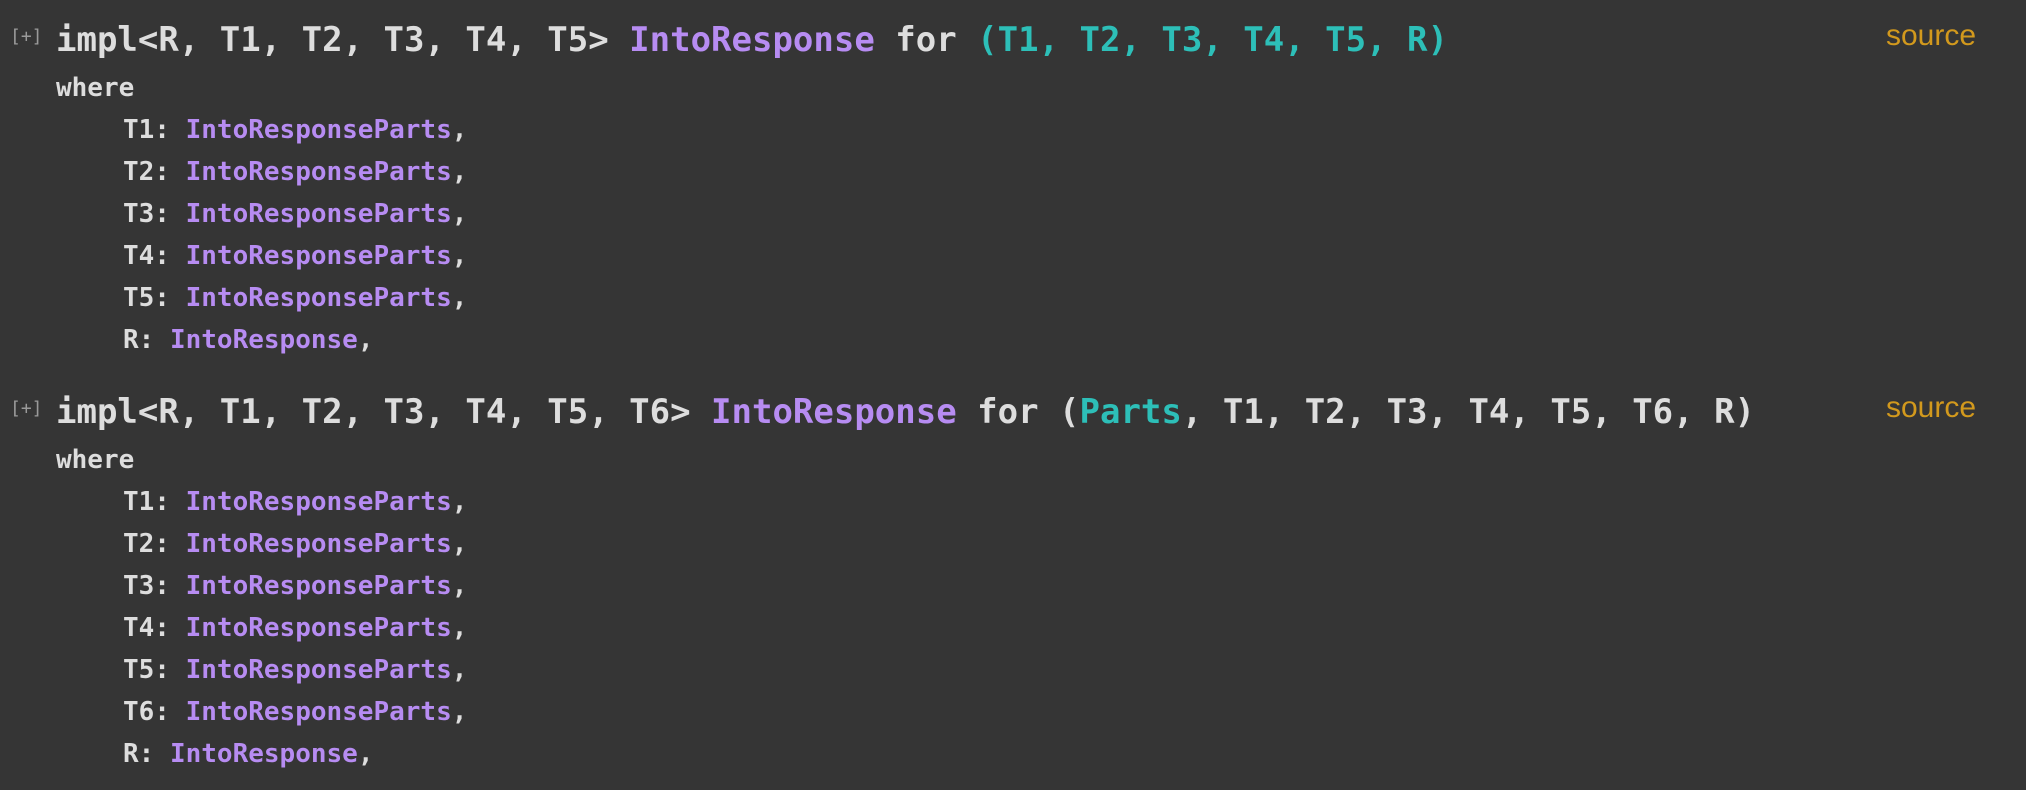 The height and width of the screenshot is (790, 2026). Describe the element at coordinates (343, 40) in the screenshot. I see `impl-generics: impl<R, T1, T2, T3, T4, T5>` at that location.